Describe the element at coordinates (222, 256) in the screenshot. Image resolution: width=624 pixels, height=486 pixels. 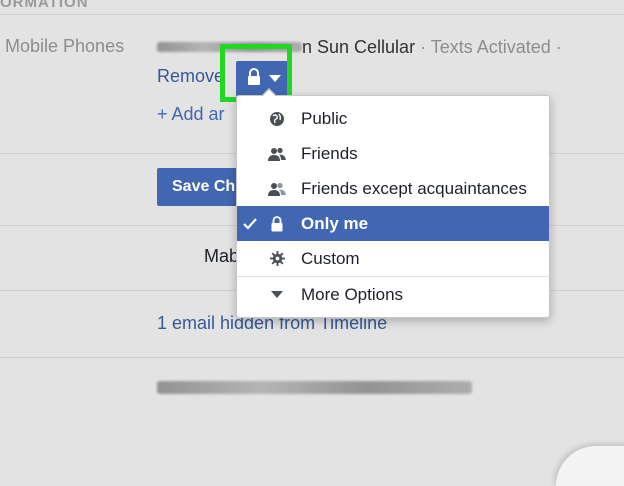
I see `partial-label-text: Mab` at that location.